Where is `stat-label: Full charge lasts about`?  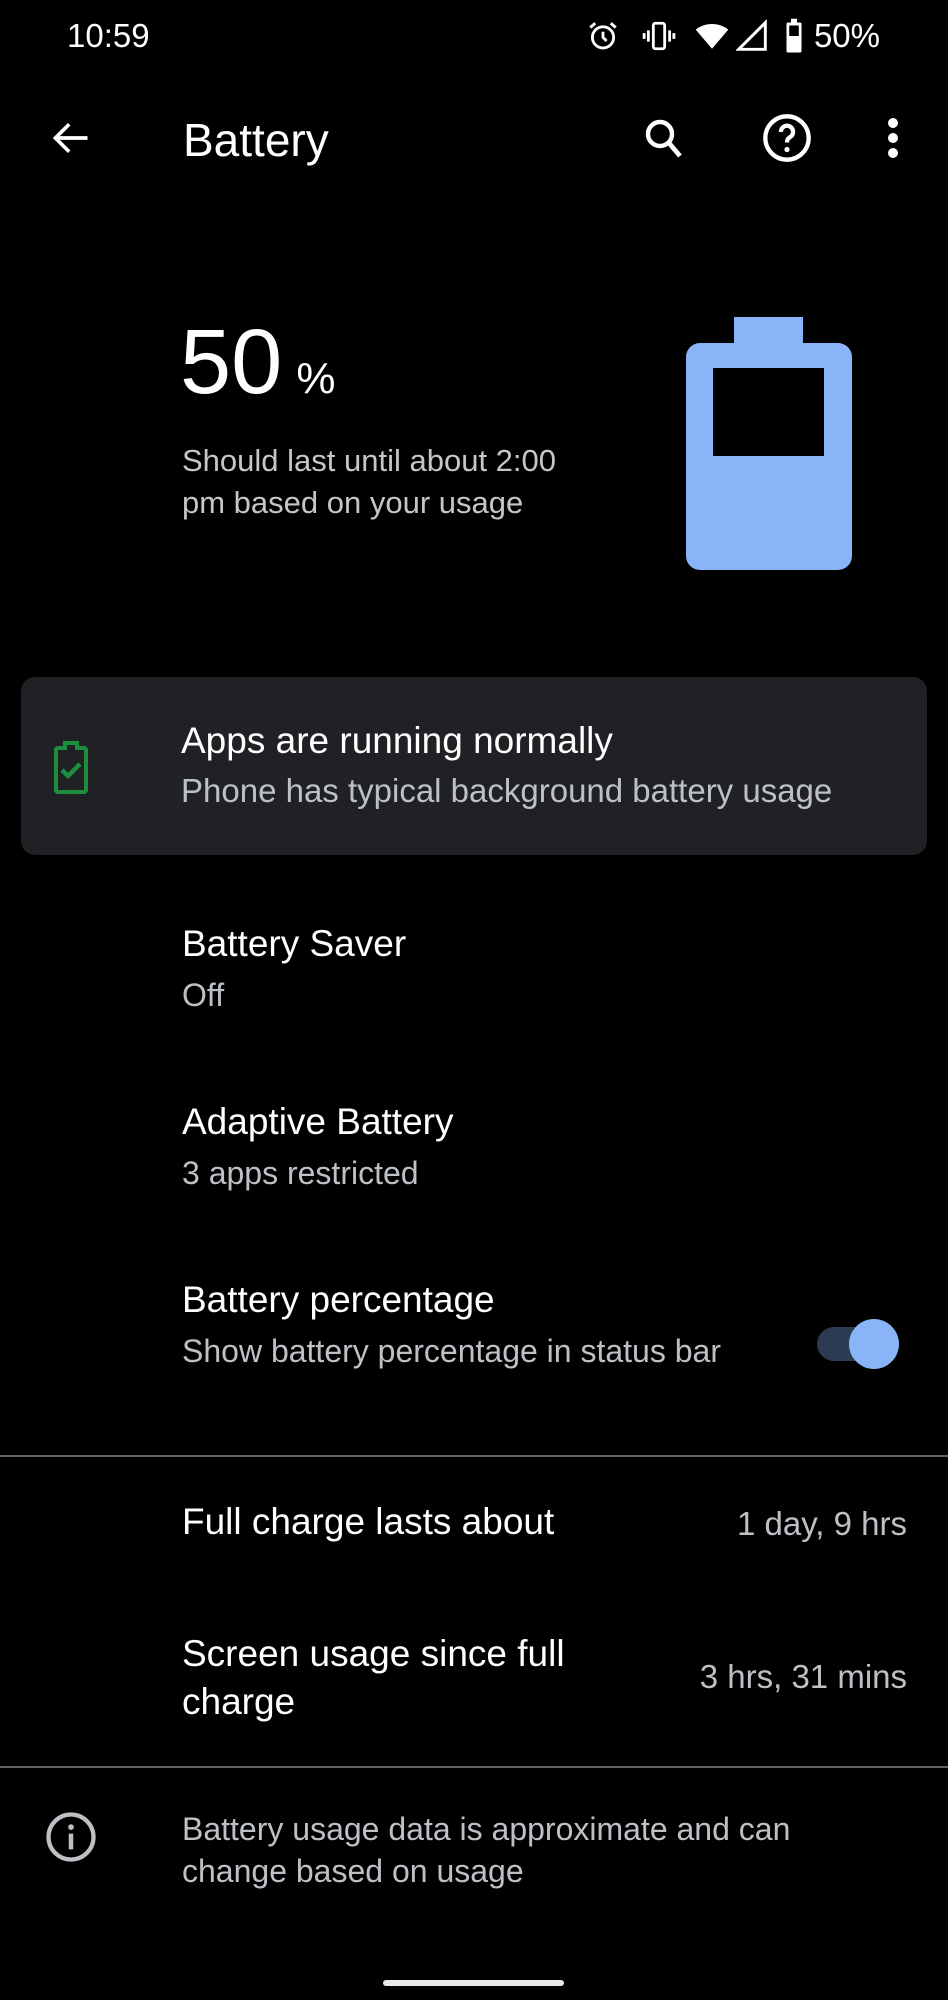
stat-label: Full charge lasts about is located at coordinates (368, 1521).